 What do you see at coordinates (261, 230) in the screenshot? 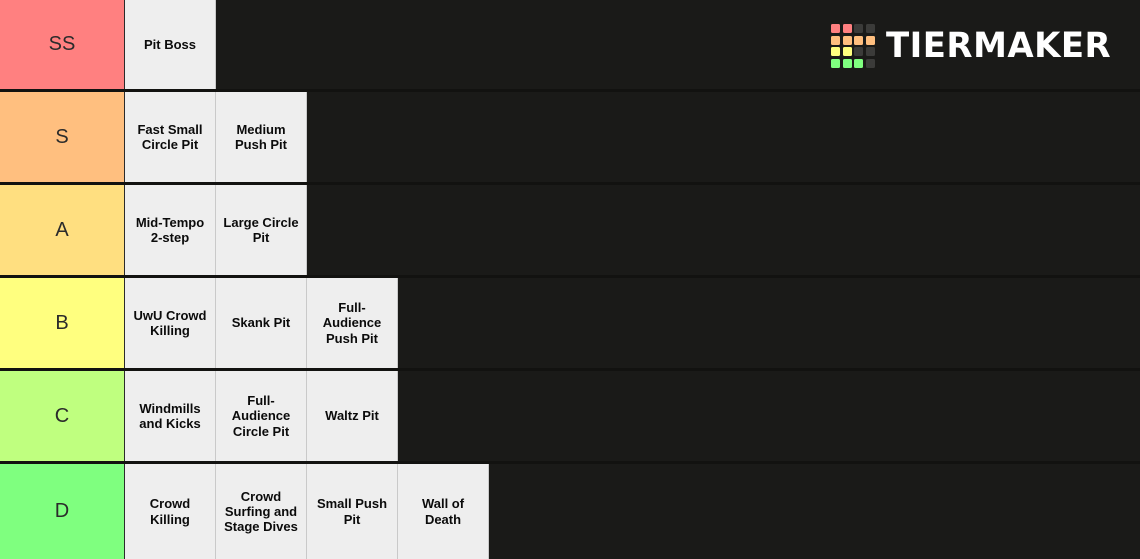
I see `tier-item: Large Circle Pit` at bounding box center [261, 230].